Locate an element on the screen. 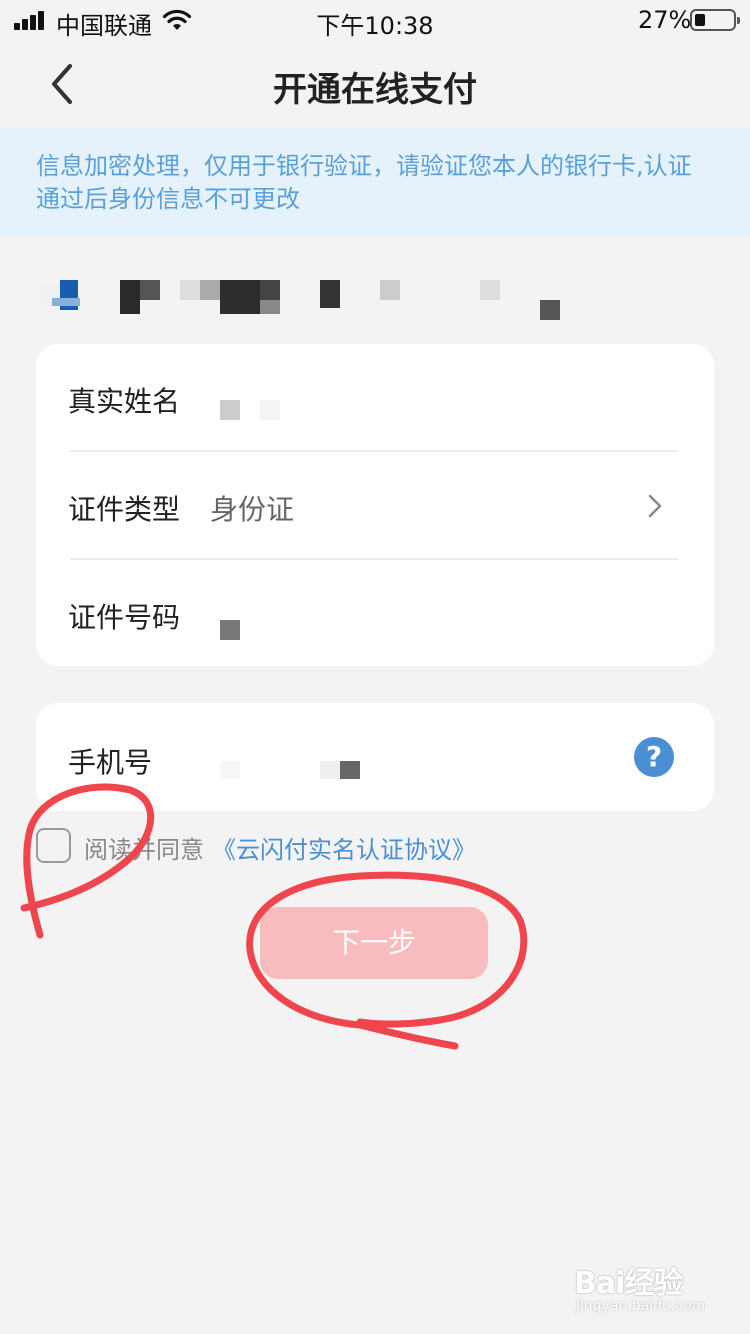 The image size is (750, 1334). back-button is located at coordinates (64, 84).